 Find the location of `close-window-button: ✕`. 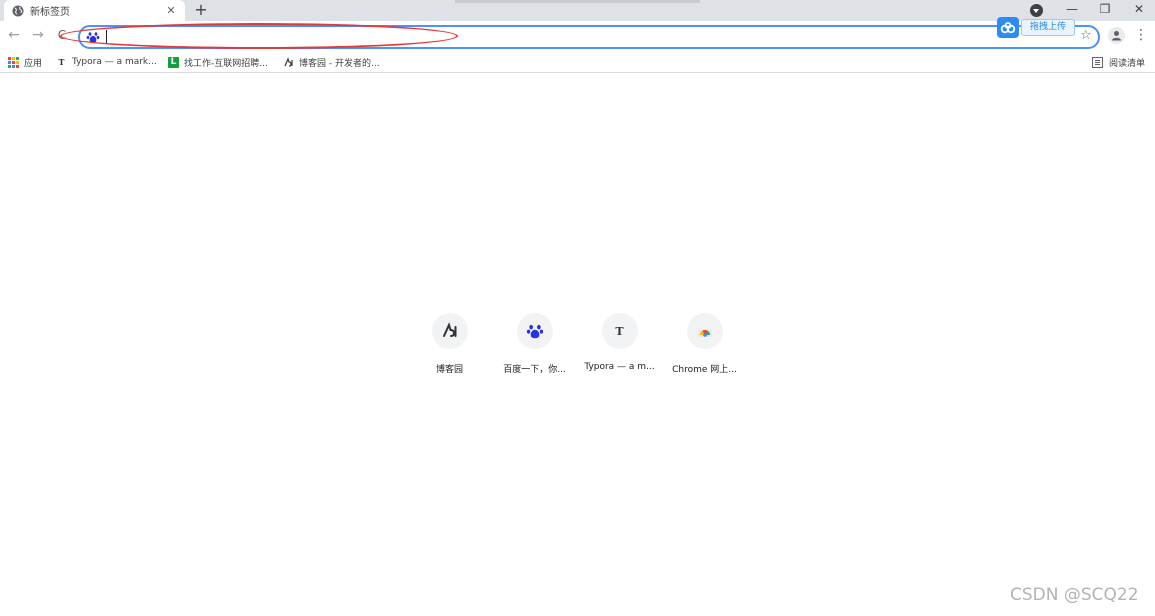

close-window-button: ✕ is located at coordinates (1139, 9).